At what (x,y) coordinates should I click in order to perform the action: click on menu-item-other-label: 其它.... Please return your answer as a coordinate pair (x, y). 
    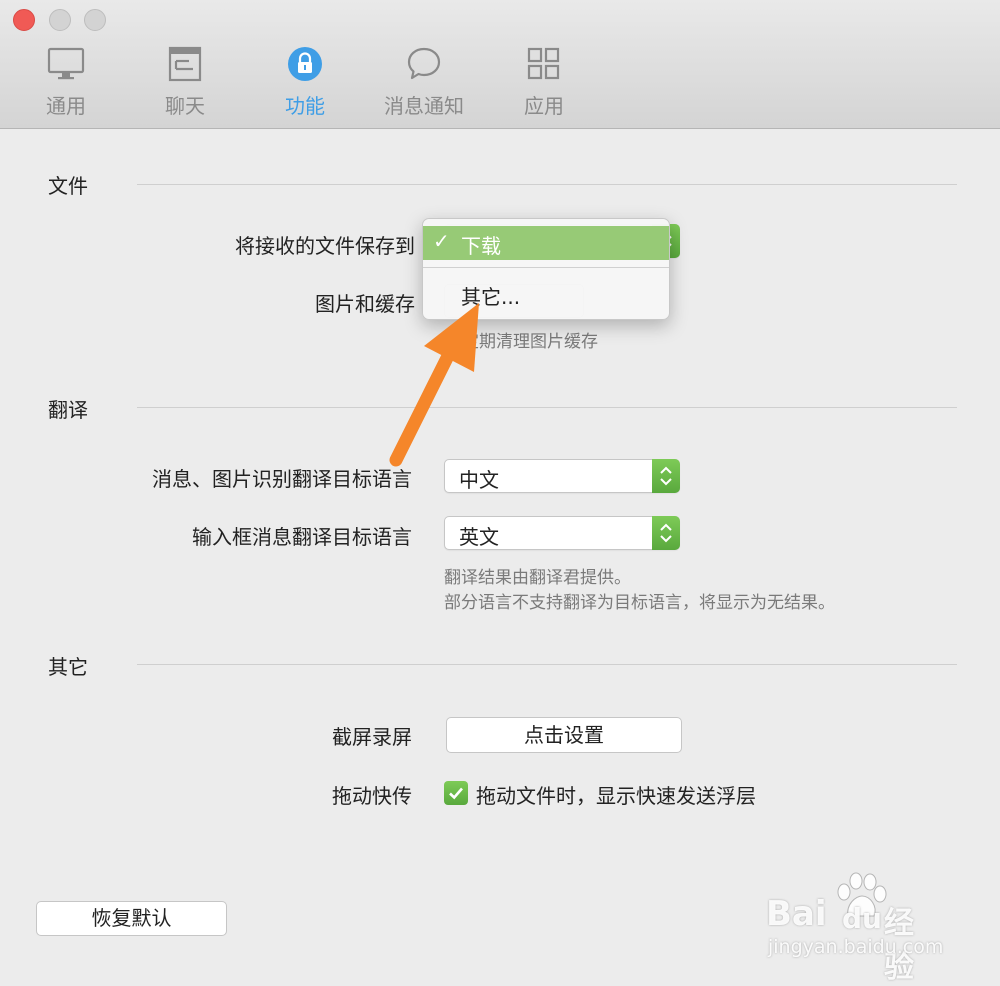
    Looking at the image, I should click on (491, 297).